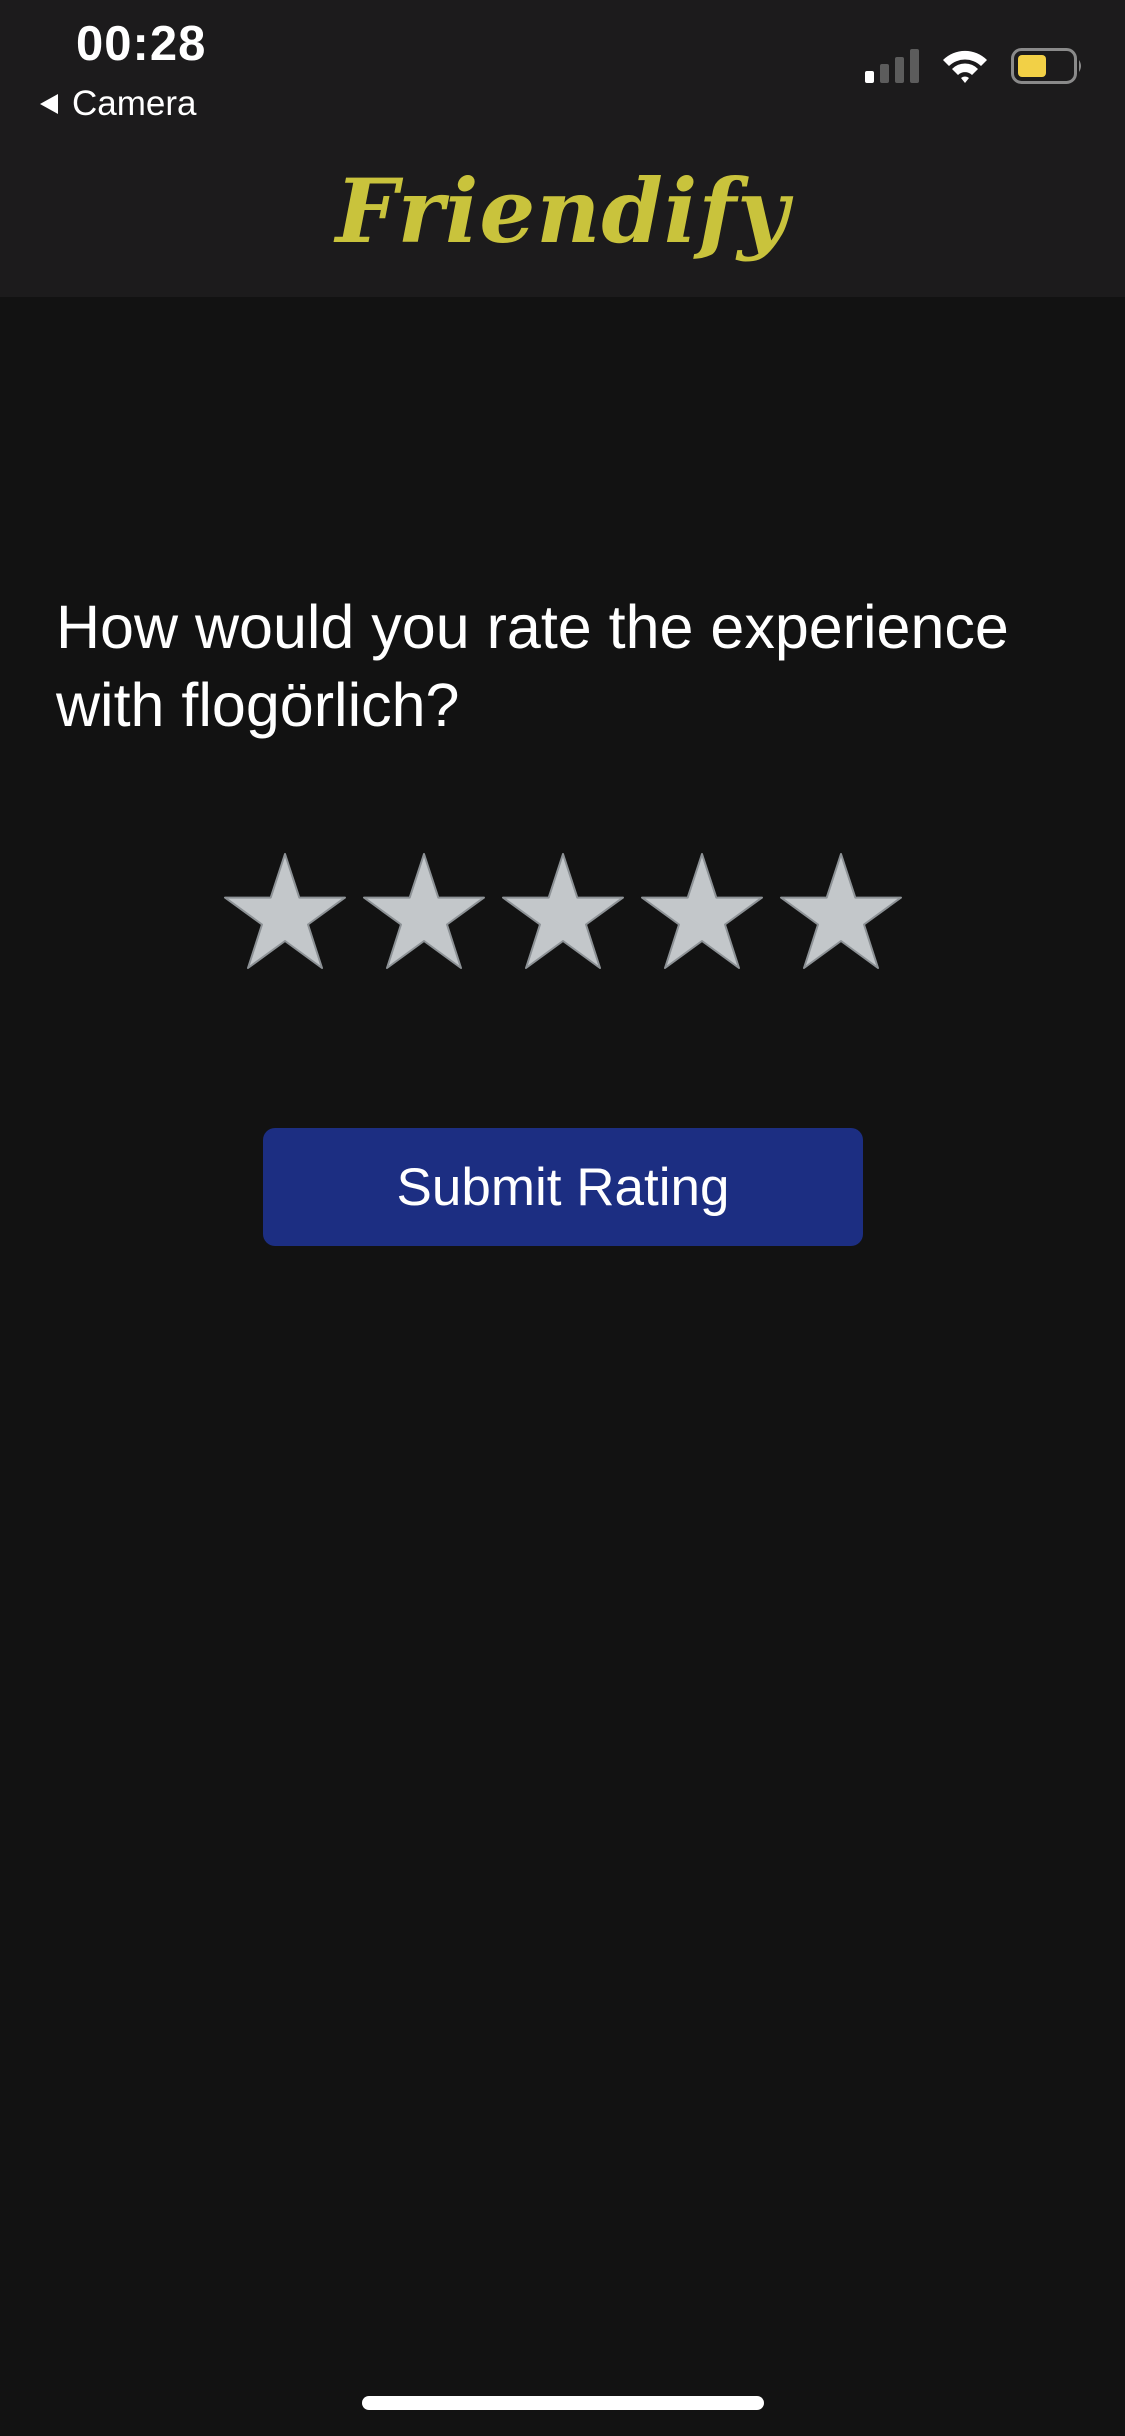 The width and height of the screenshot is (1125, 2436). What do you see at coordinates (892, 66) in the screenshot?
I see `signal-icon` at bounding box center [892, 66].